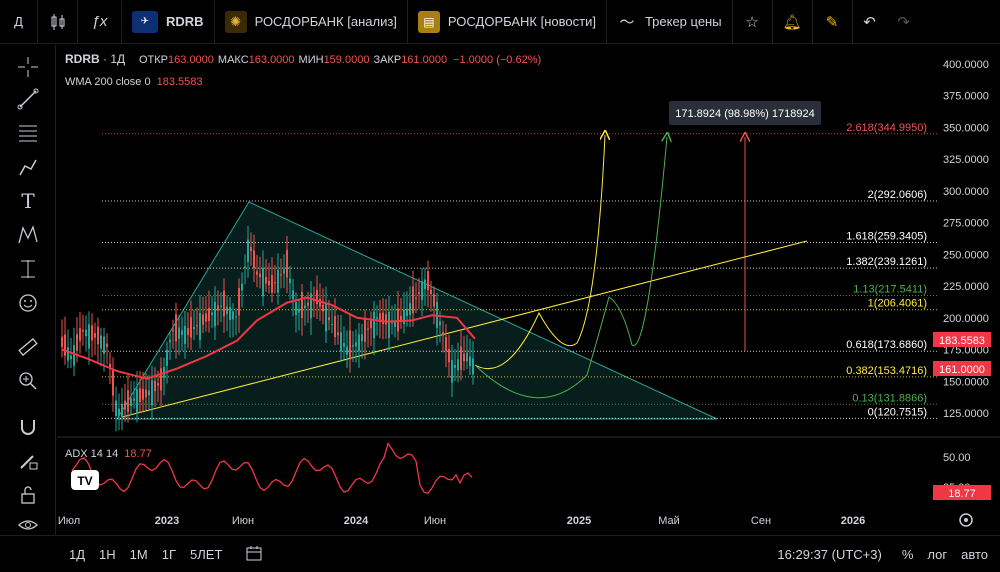  Describe the element at coordinates (28, 67) in the screenshot. I see `crosshair-icon` at that location.